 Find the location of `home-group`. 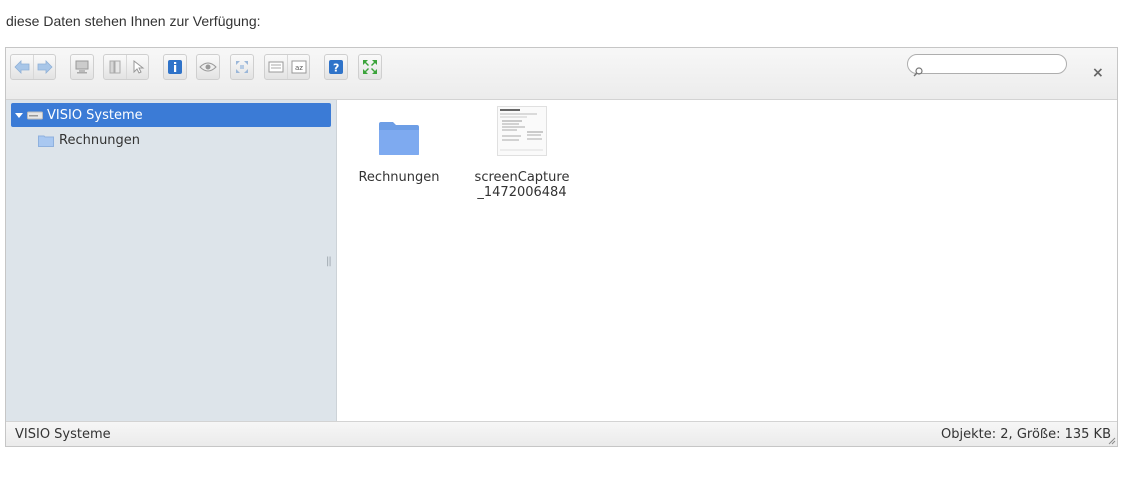

home-group is located at coordinates (82, 67).